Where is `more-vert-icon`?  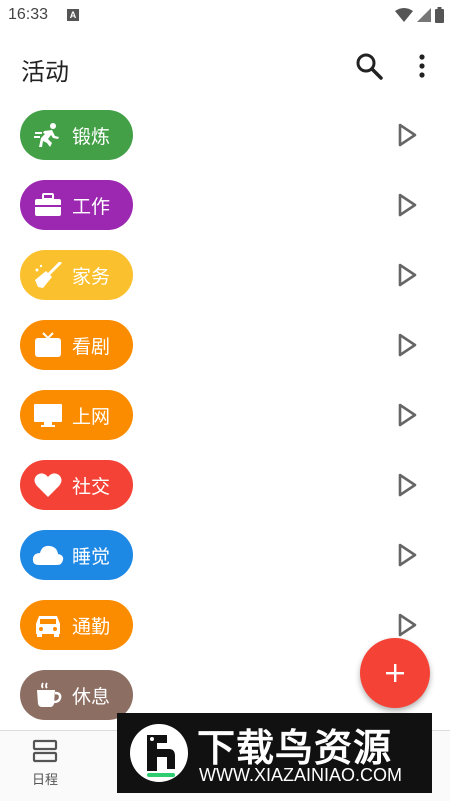
more-vert-icon is located at coordinates (422, 66).